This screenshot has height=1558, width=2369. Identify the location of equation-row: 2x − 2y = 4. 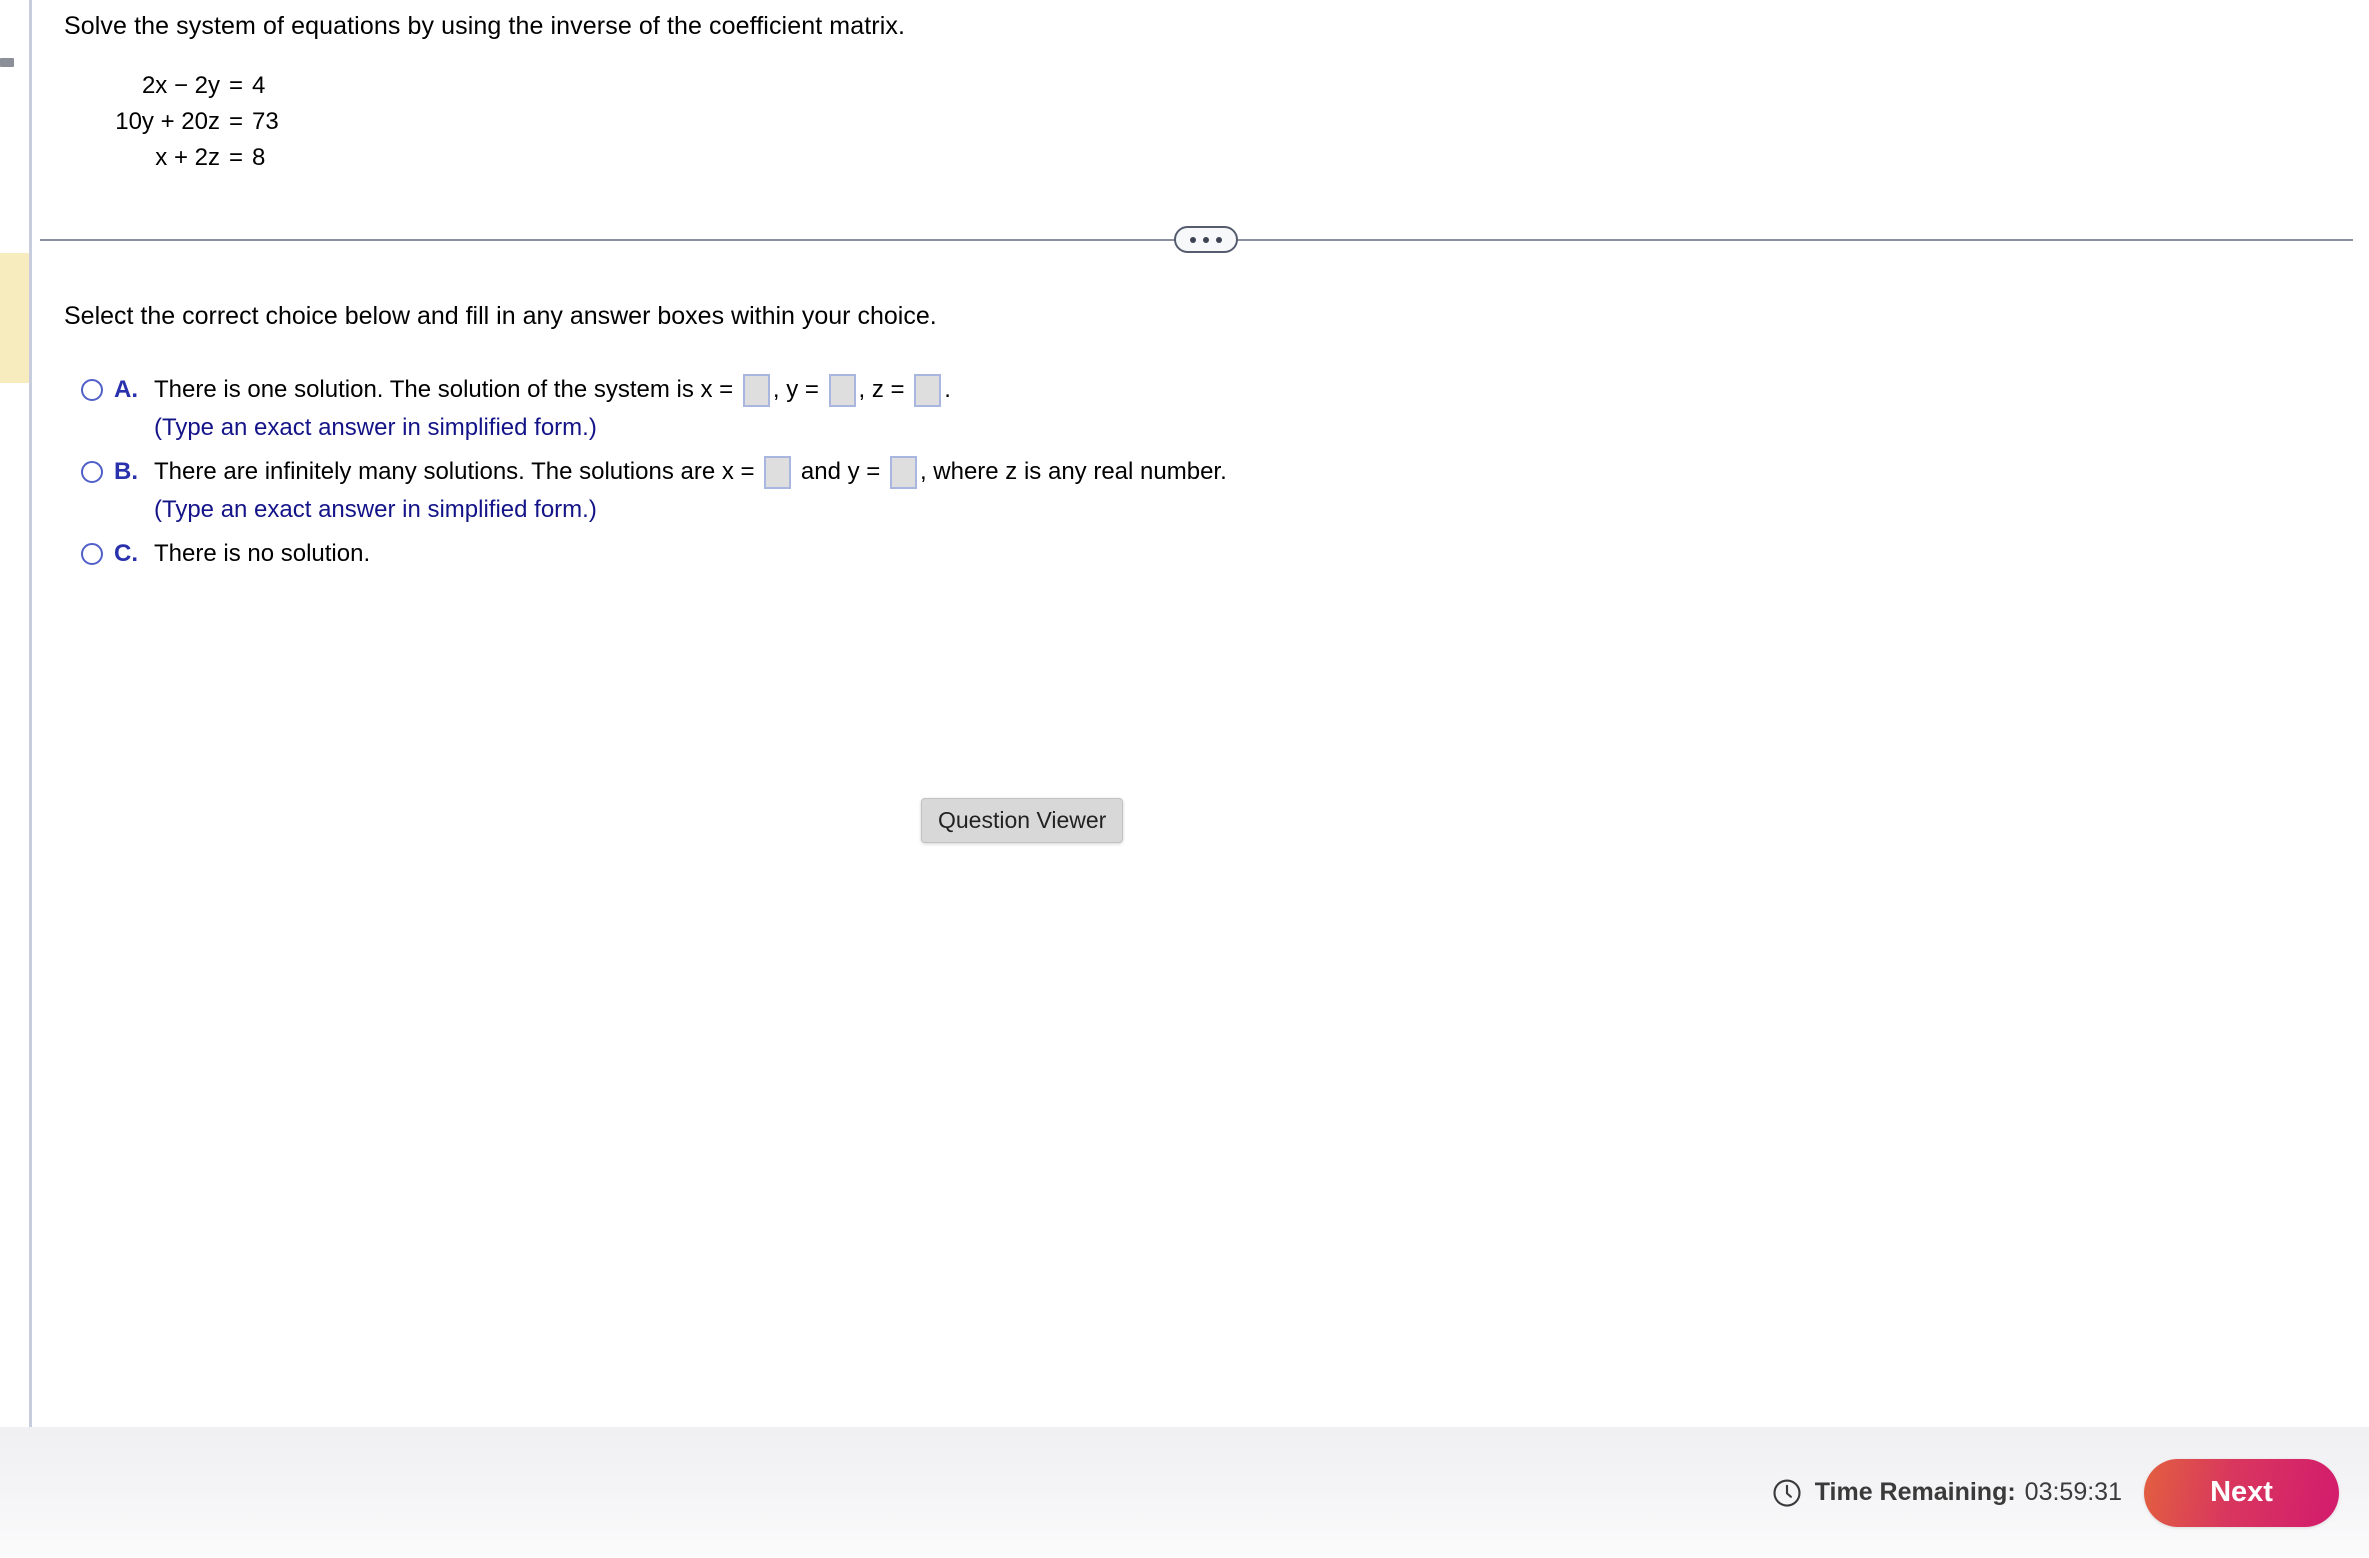
(179, 86).